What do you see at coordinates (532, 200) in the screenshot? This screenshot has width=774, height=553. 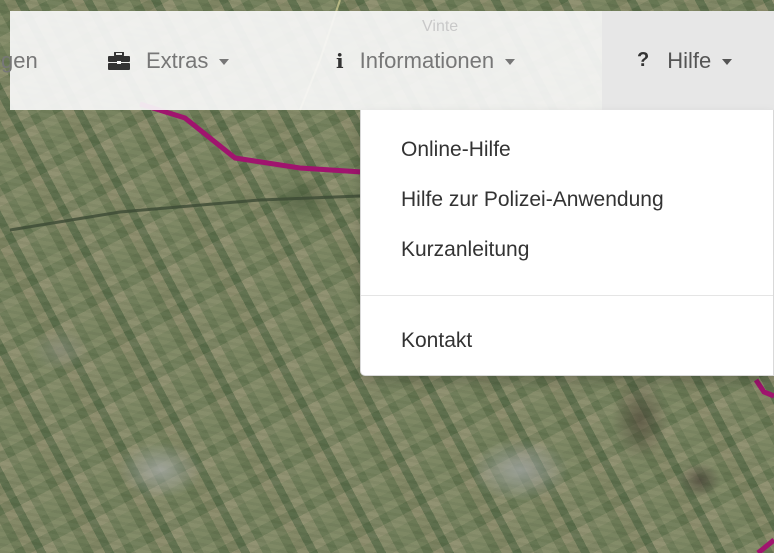 I see `menu-item-polizei-hilfe: Hilfe zur Polizei-Anwendung` at bounding box center [532, 200].